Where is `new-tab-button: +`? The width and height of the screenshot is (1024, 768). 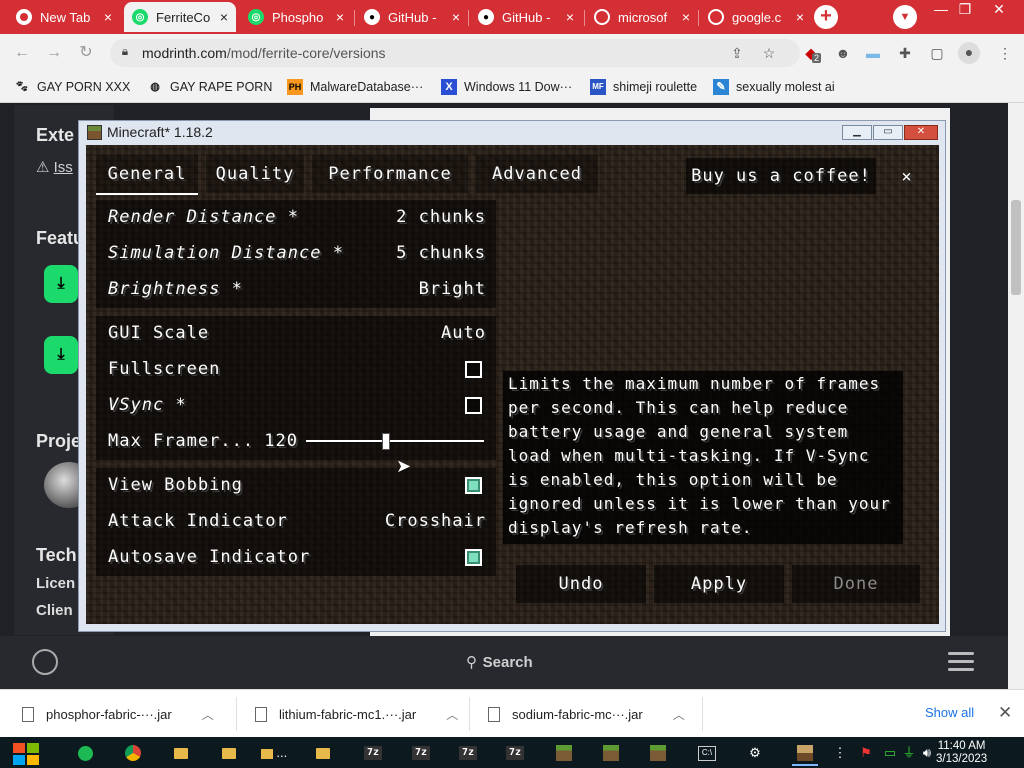
new-tab-button: + is located at coordinates (826, 17).